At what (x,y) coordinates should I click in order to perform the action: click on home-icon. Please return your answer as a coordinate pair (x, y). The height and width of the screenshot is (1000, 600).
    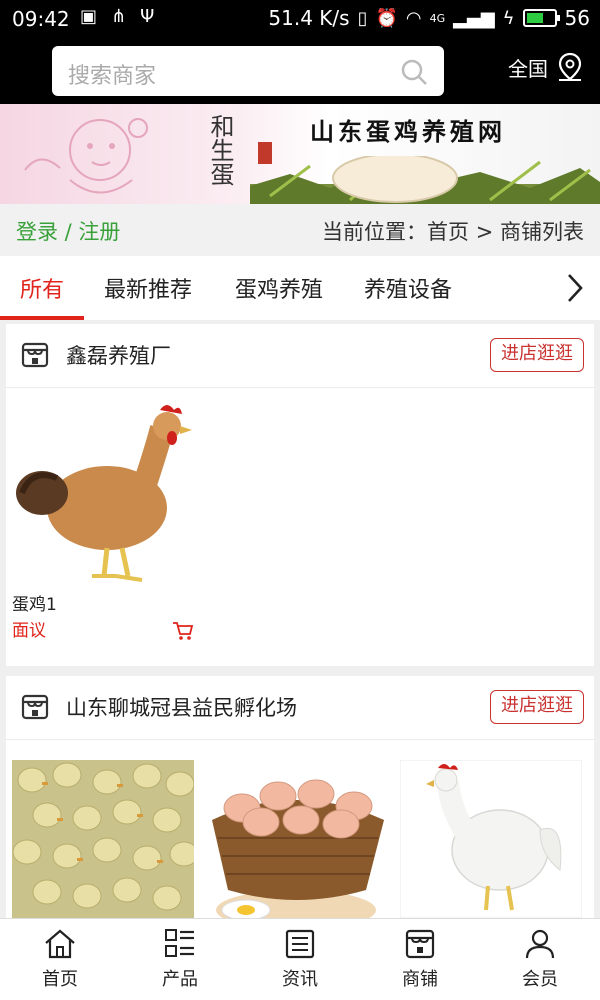
    Looking at the image, I should click on (60, 944).